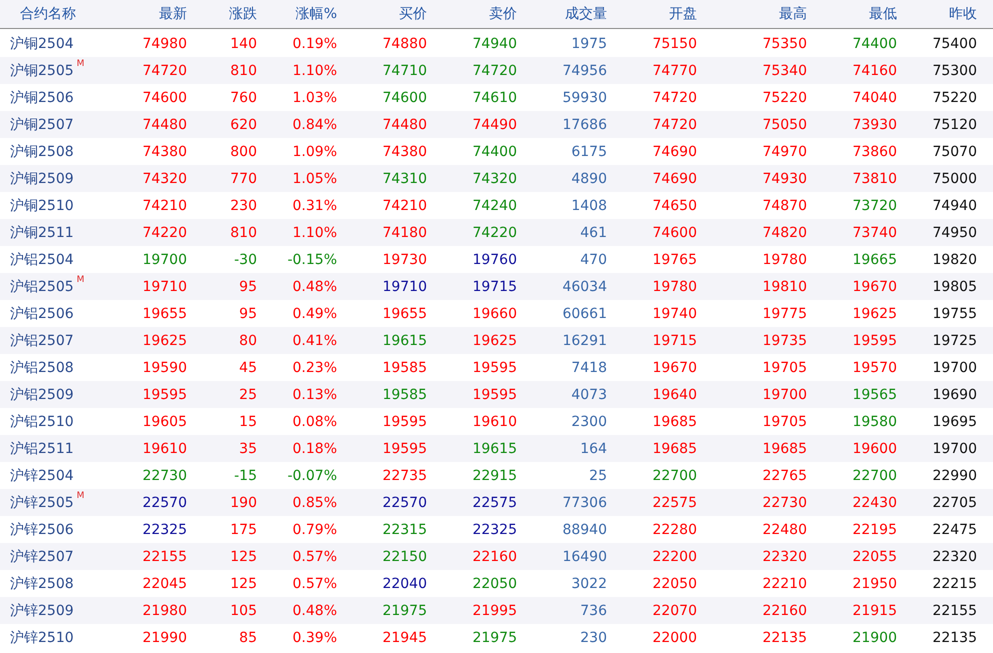  Describe the element at coordinates (245, 476) in the screenshot. I see `table-cell: -15` at that location.